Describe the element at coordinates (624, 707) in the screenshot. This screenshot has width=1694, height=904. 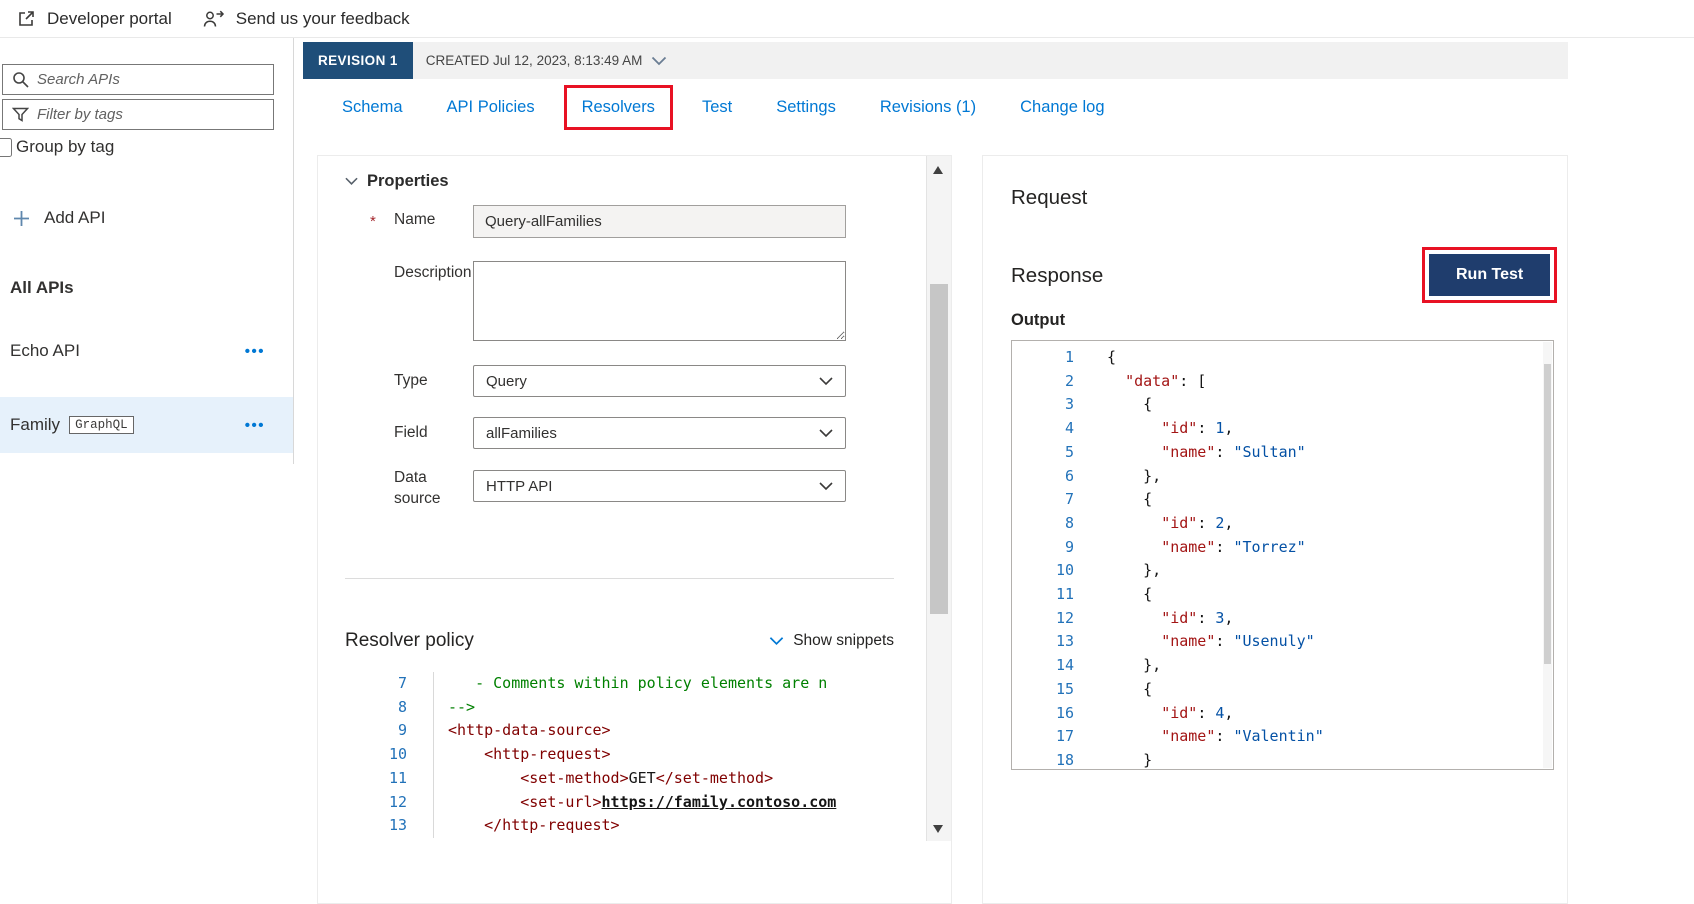
I see `code-line-8: 8 -->` at that location.